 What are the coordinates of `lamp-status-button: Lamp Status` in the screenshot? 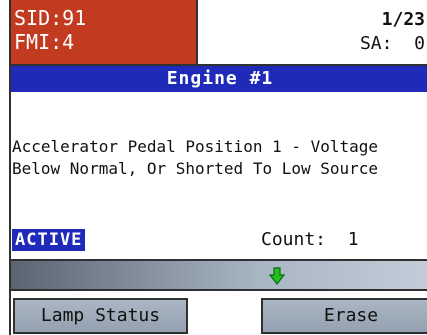 It's located at (100, 316).